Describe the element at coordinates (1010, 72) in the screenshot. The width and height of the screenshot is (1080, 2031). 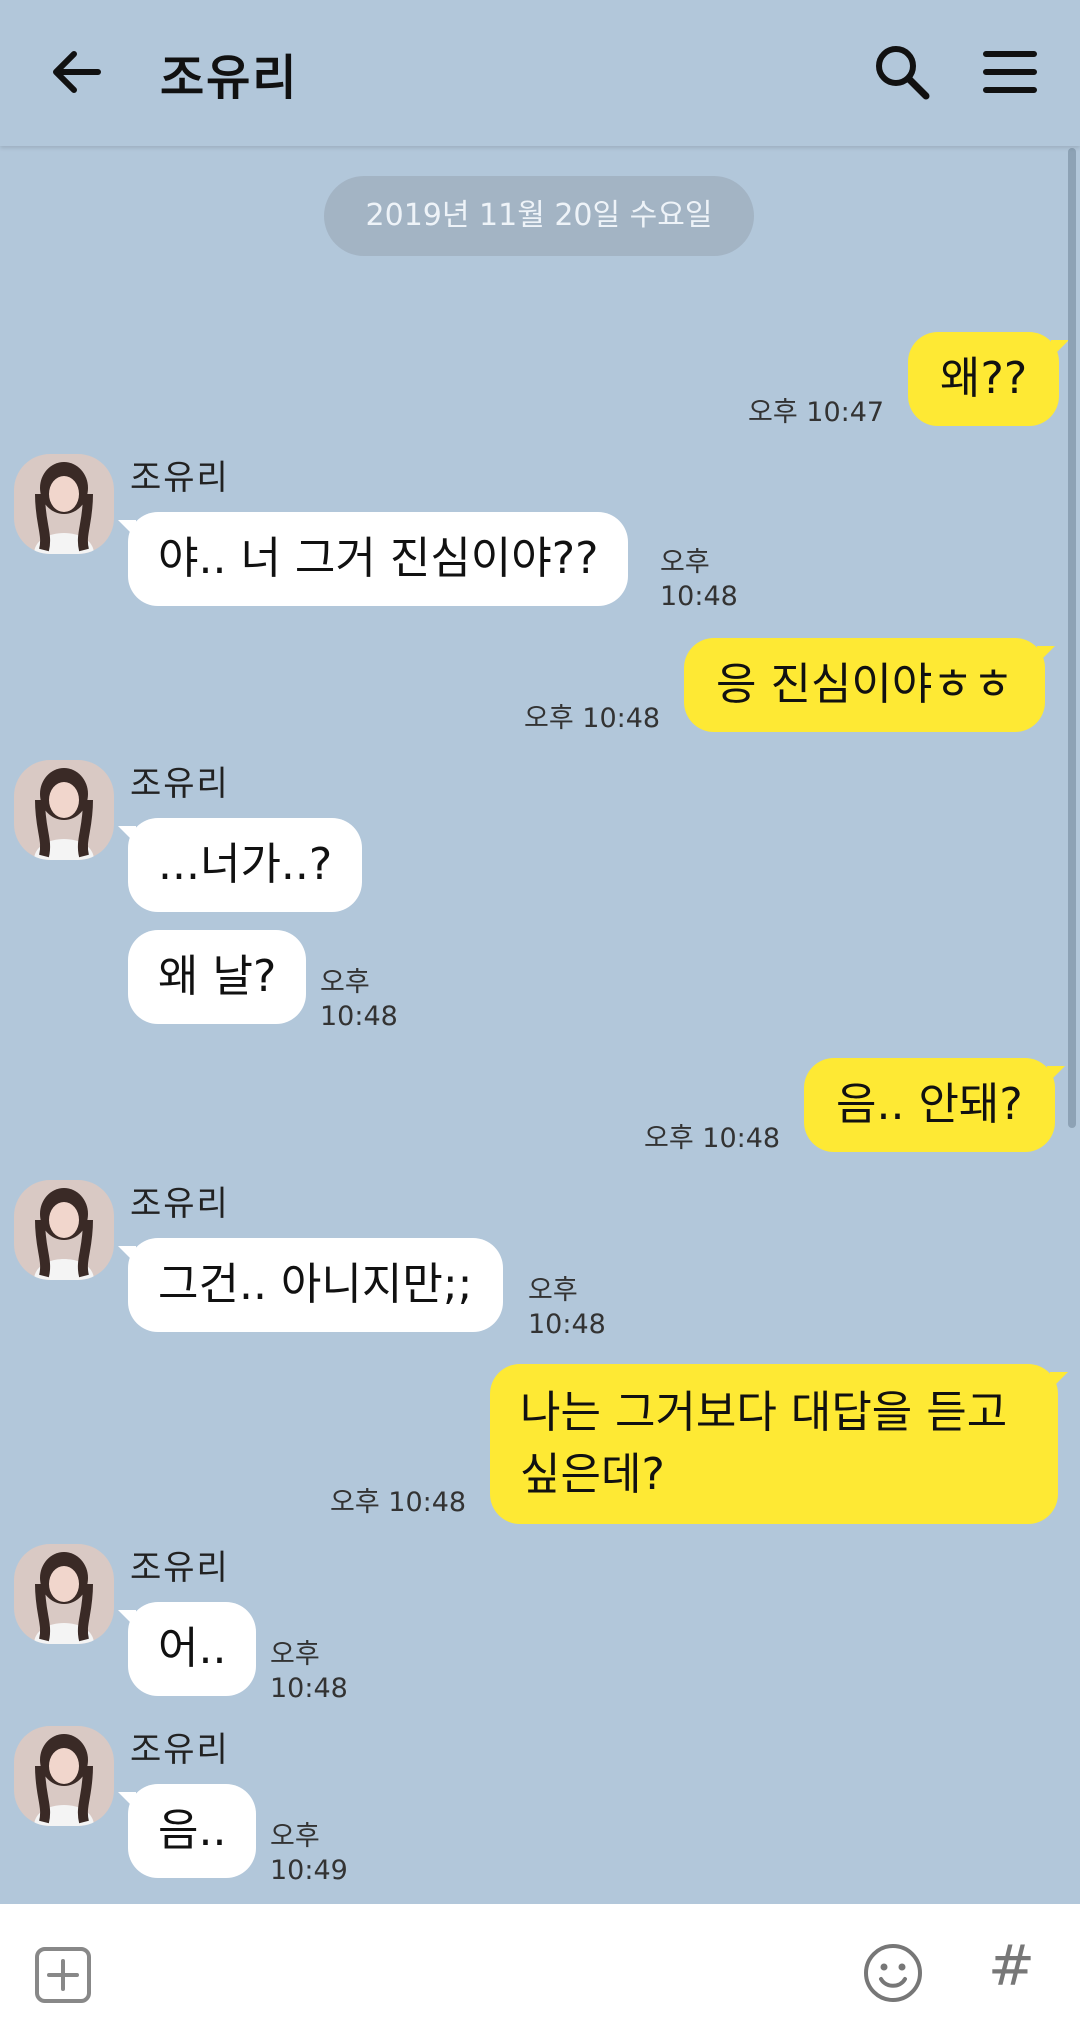
I see `menu-icon` at that location.